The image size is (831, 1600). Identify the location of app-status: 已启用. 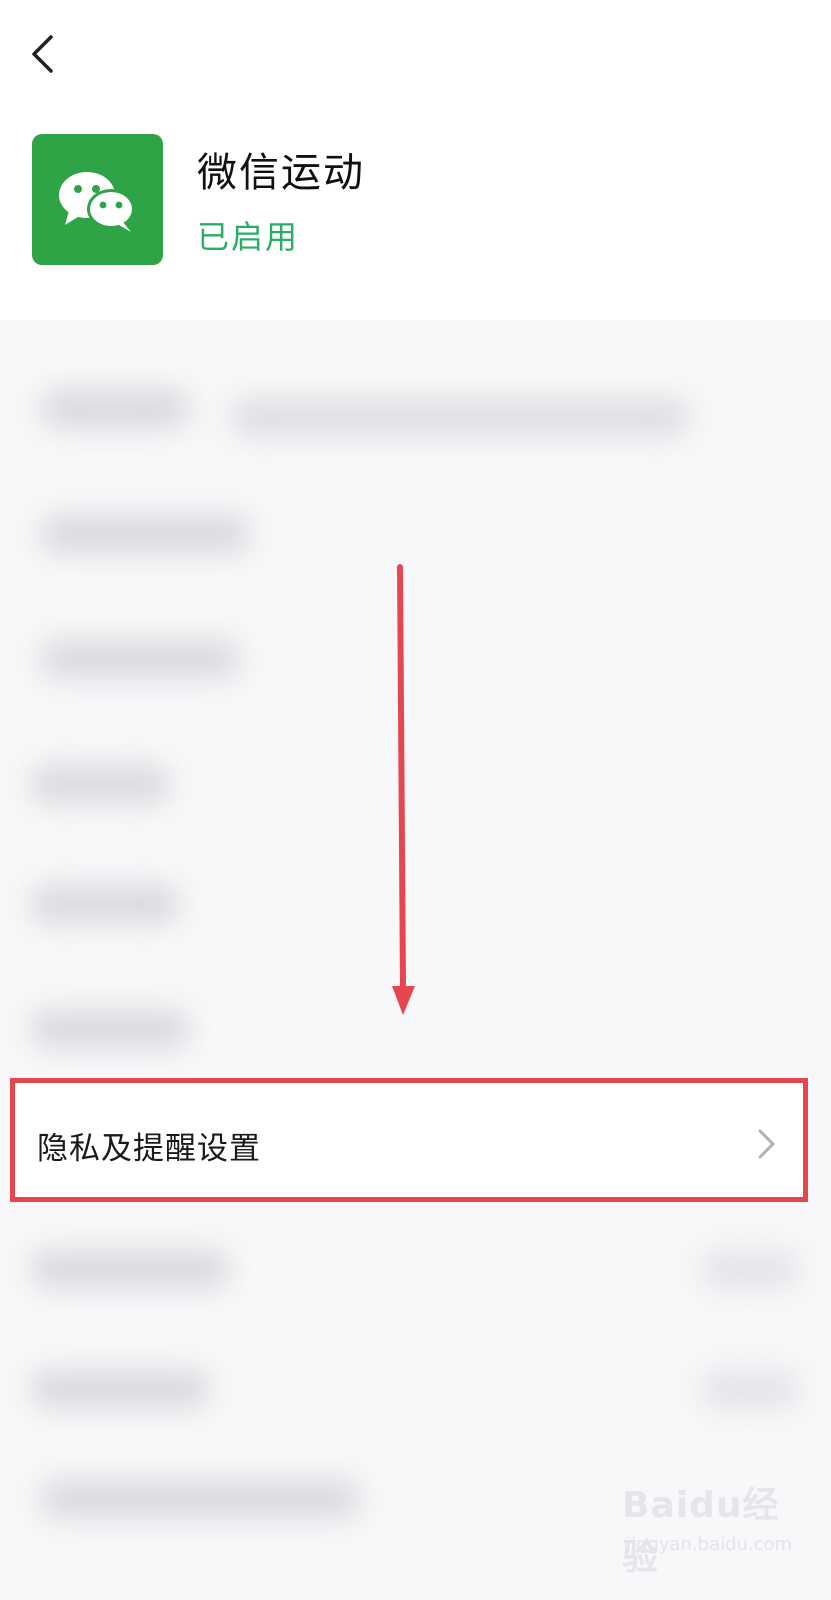
(248, 237).